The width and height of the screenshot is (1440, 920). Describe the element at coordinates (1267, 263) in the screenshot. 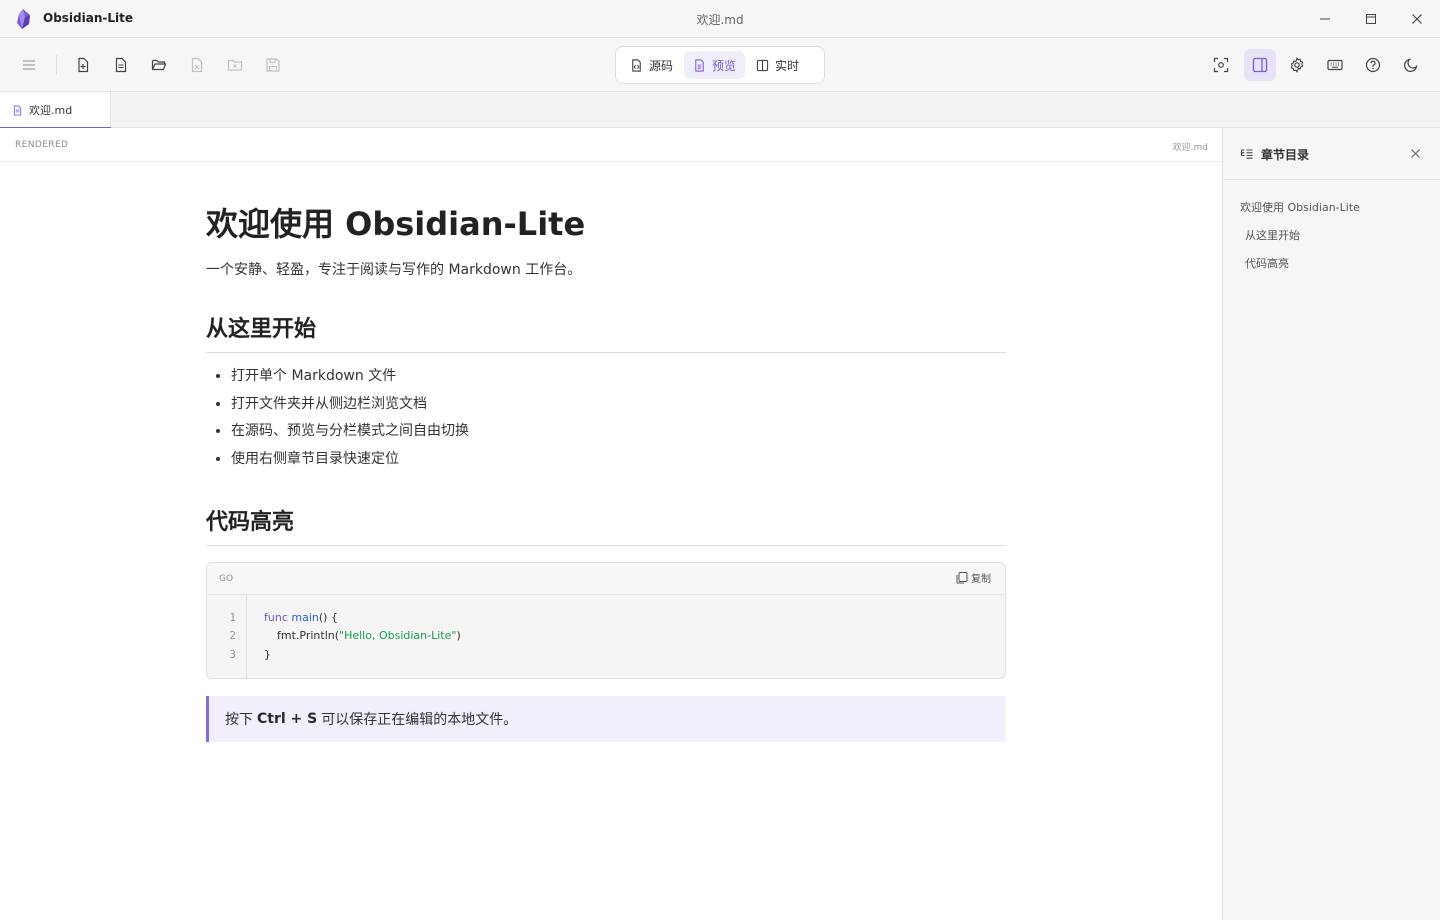

I see `outline-item-h2: 代码高亮` at that location.